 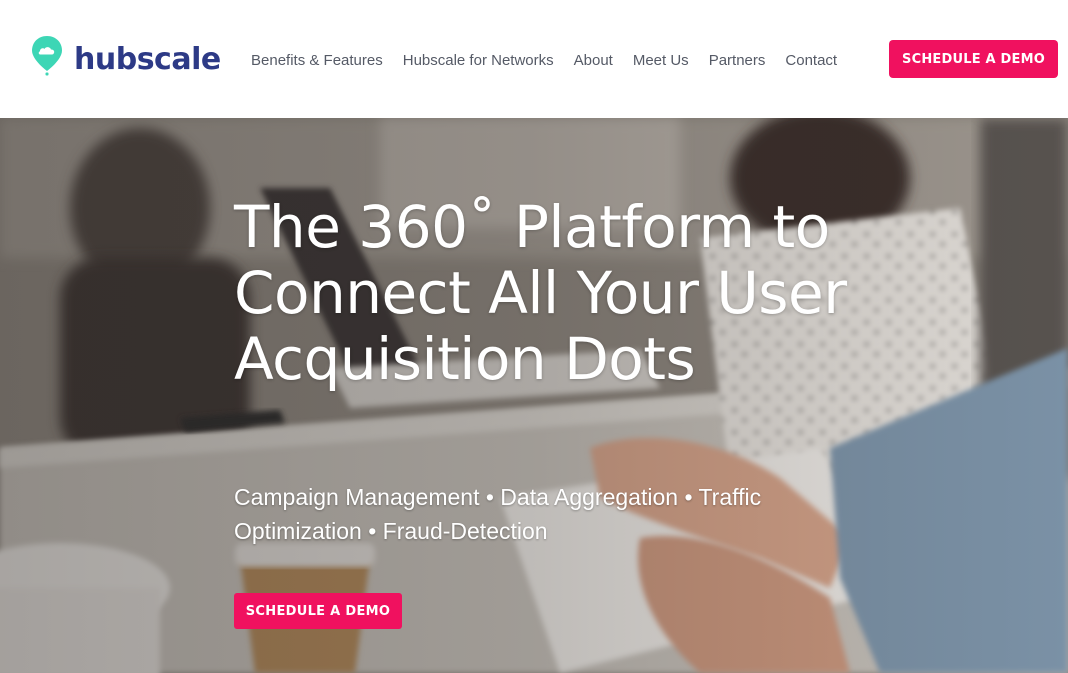 I want to click on nav-item-benefits-features: Benefits & Features, so click(x=317, y=60).